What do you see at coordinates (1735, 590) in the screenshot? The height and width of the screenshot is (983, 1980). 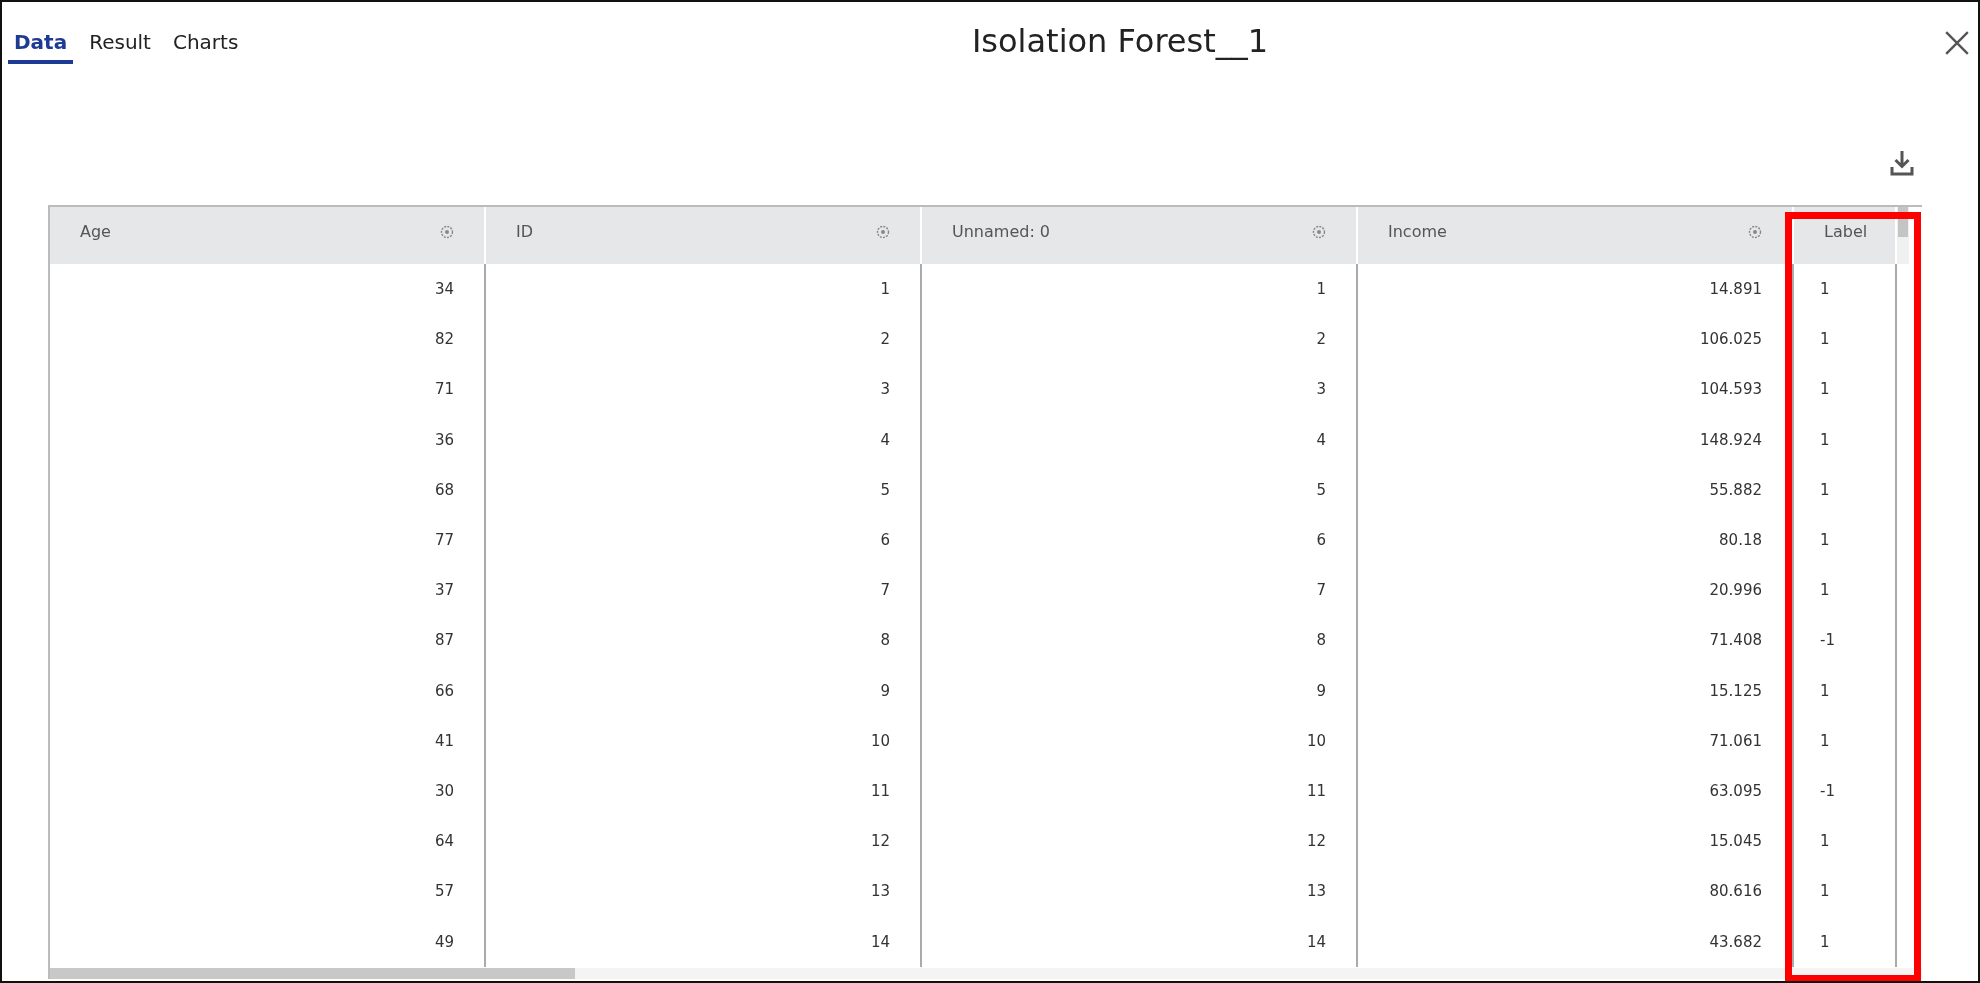 I see `table-cell: 20.996` at bounding box center [1735, 590].